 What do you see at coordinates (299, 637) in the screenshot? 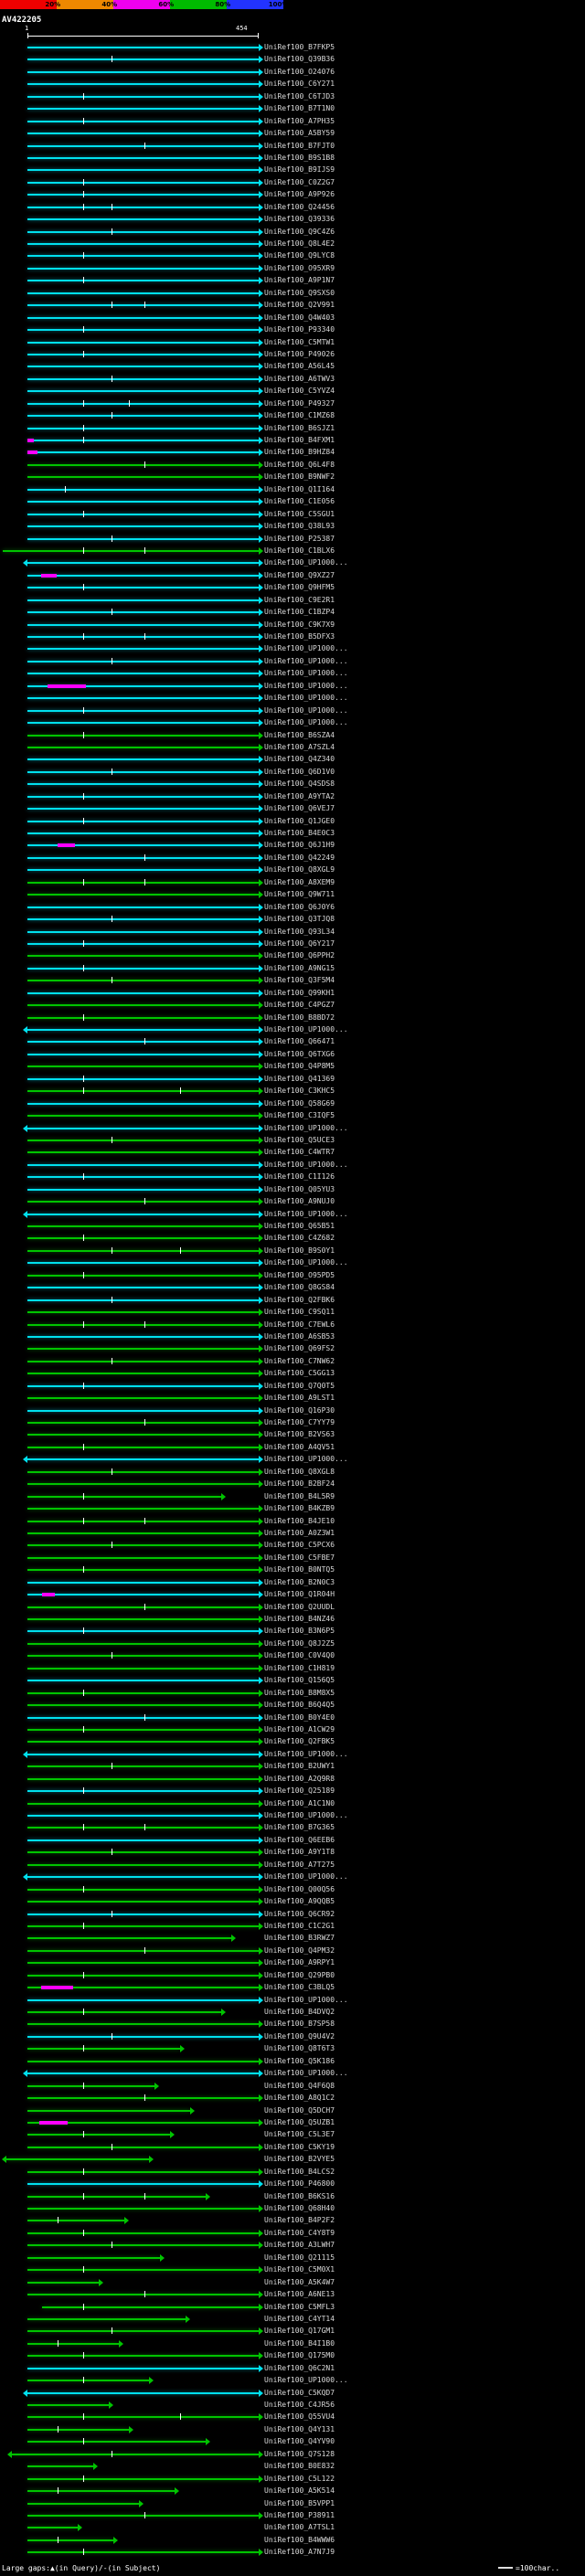
I see `hit-label: UniRef100_B5DFX3` at bounding box center [299, 637].